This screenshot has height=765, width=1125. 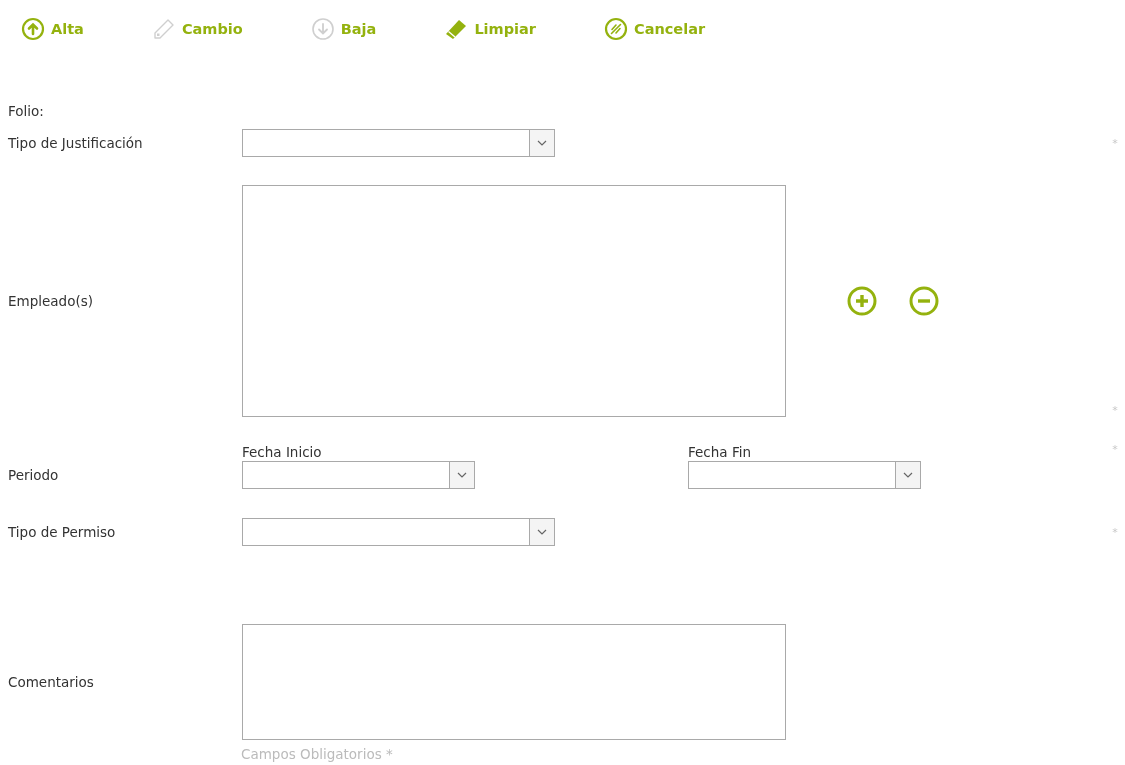 What do you see at coordinates (50, 301) in the screenshot?
I see `field-label: Empleado(s)` at bounding box center [50, 301].